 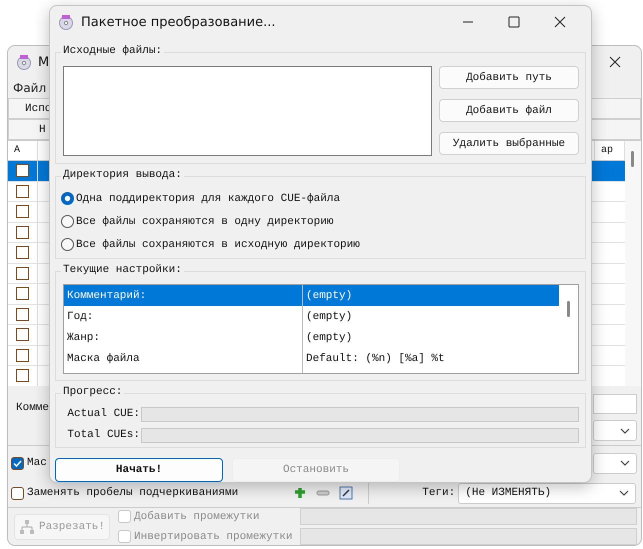 What do you see at coordinates (375, 359) in the screenshot?
I see `setting-value: Default: (%n) [%a] %t` at bounding box center [375, 359].